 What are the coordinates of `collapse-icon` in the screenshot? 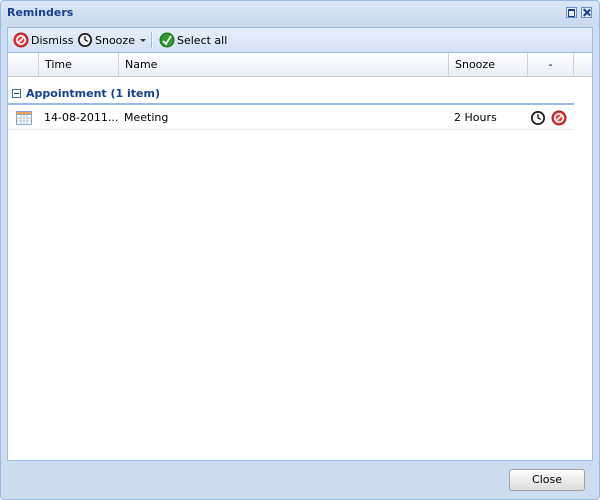 It's located at (16, 93).